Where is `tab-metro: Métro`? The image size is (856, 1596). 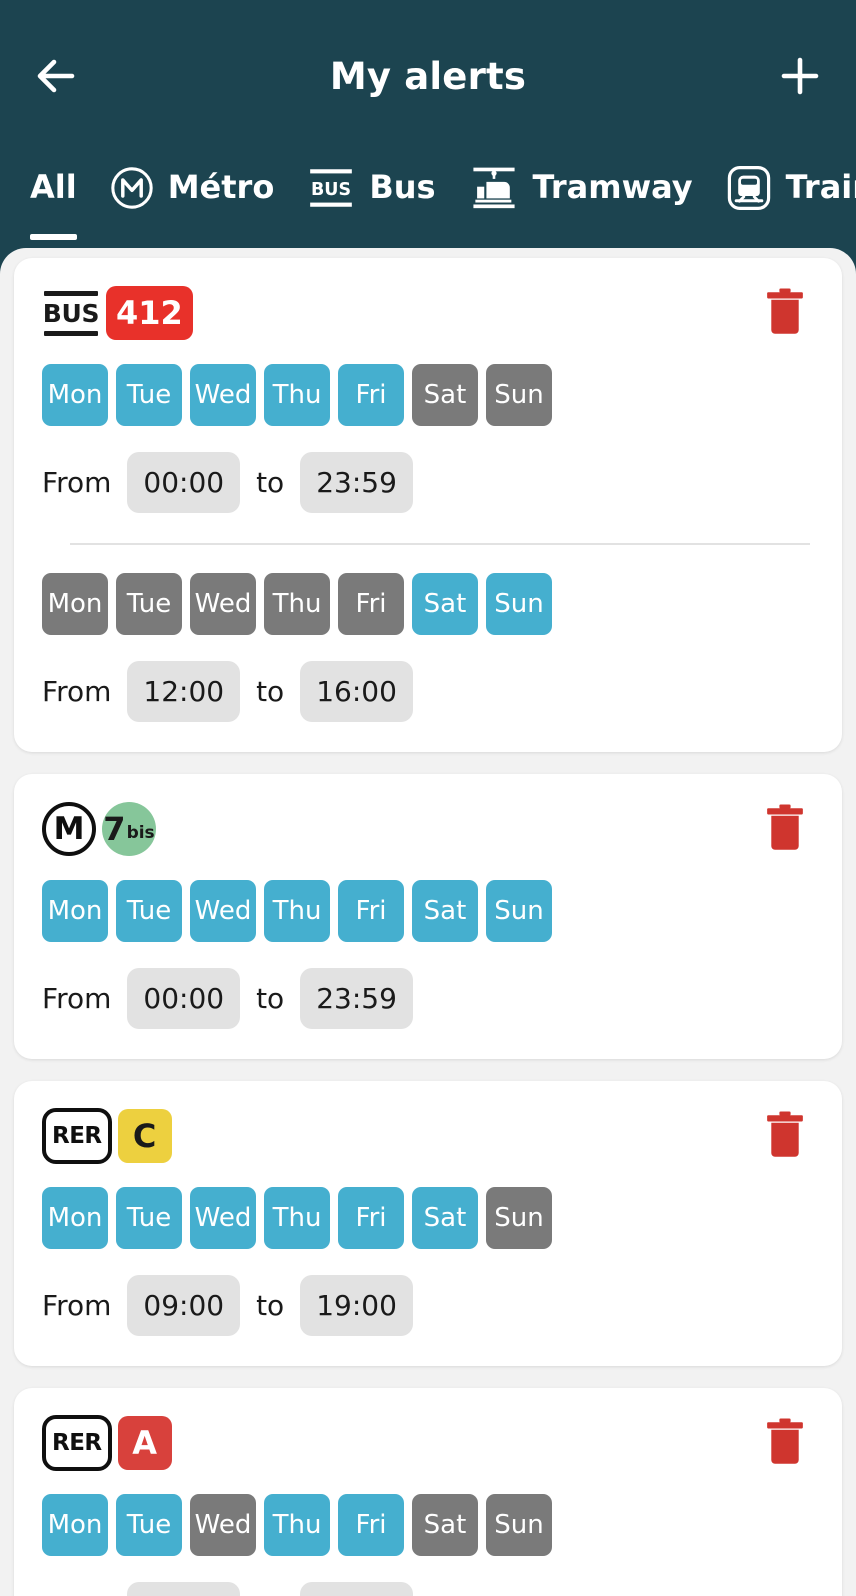
tab-metro: Métro is located at coordinates (196, 200).